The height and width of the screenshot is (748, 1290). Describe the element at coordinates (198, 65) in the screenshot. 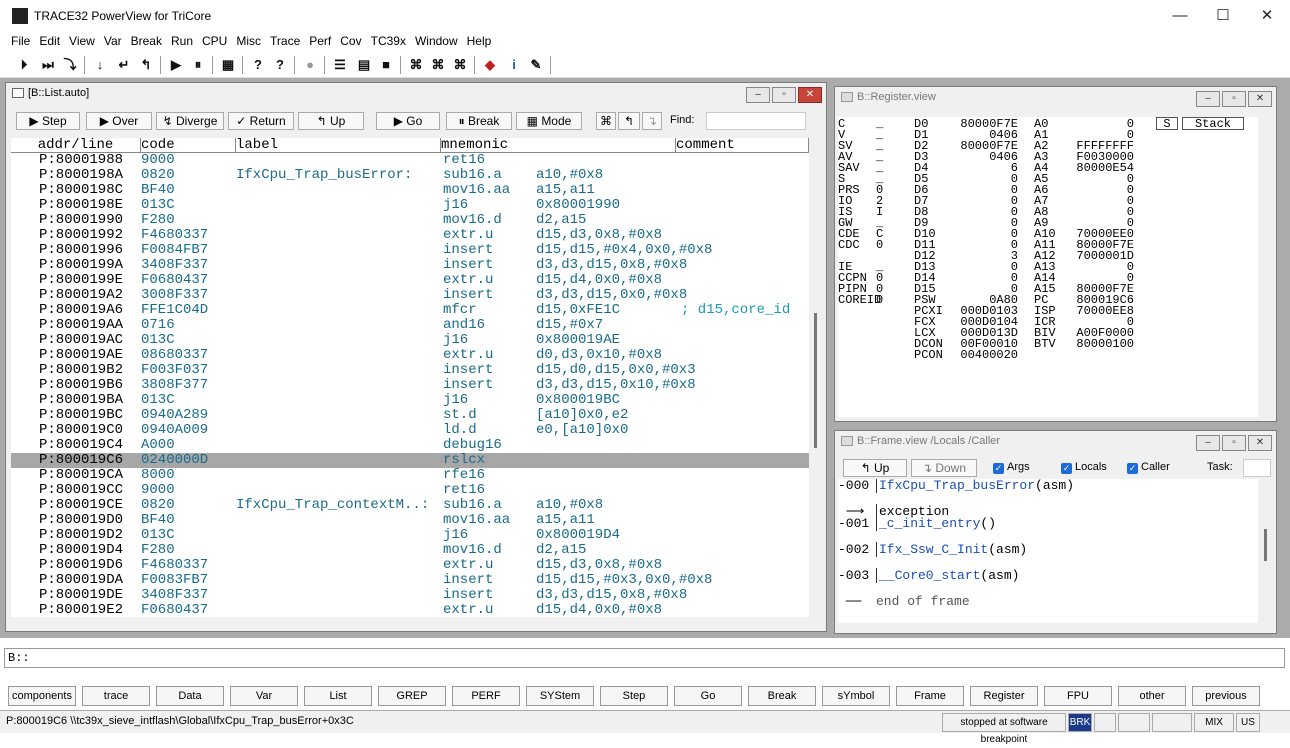

I see `break-icon: ⏸` at that location.